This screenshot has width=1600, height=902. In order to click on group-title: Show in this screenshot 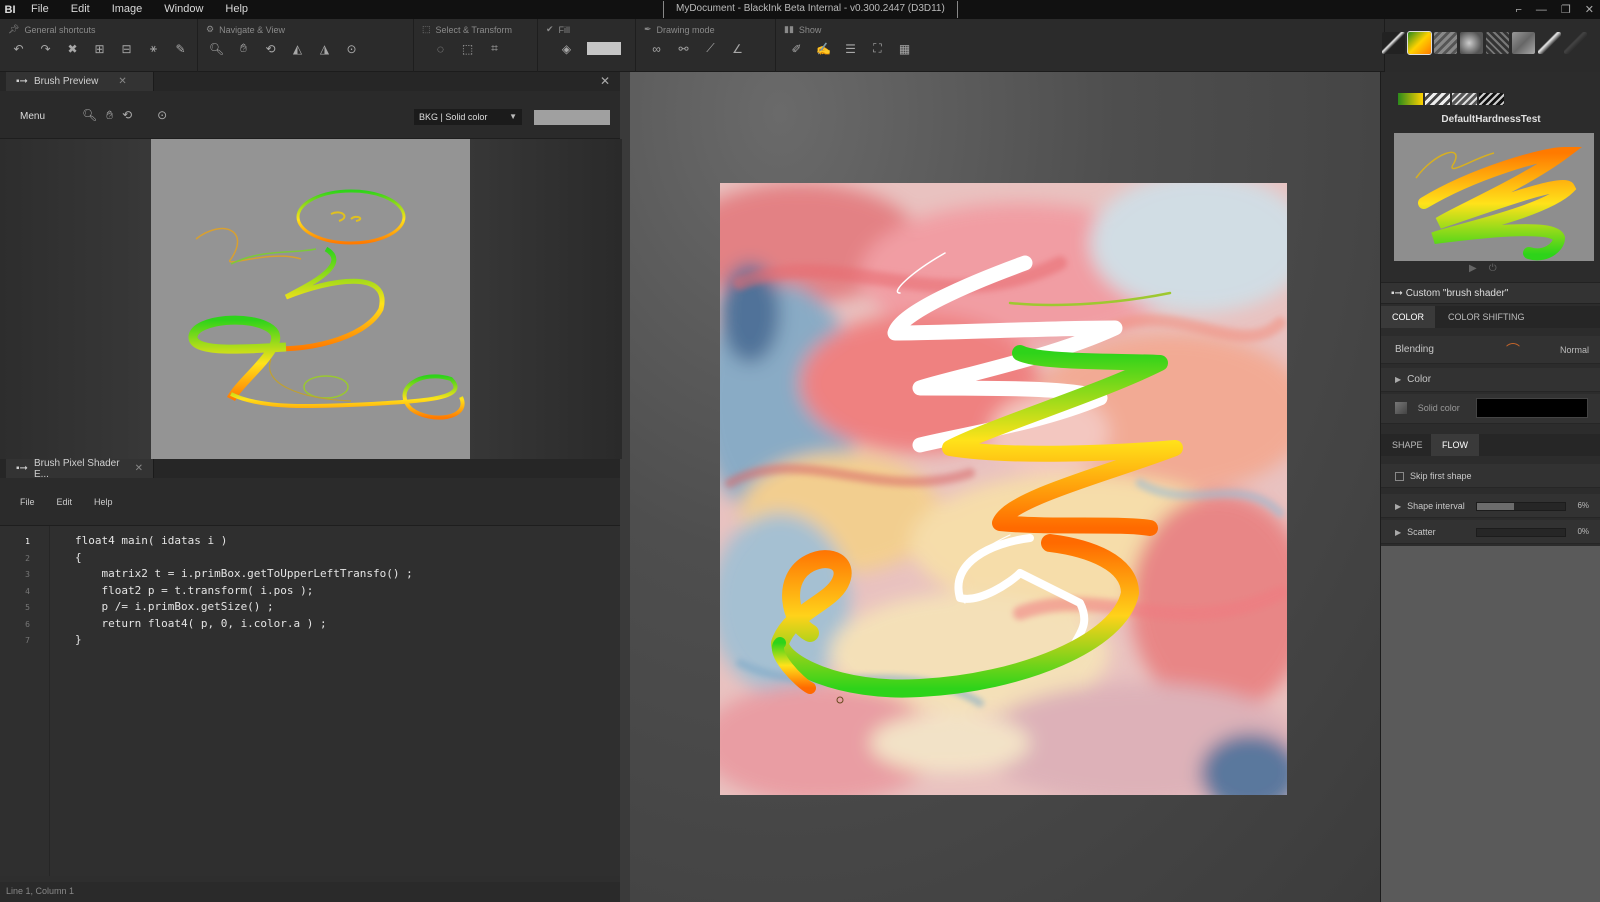, I will do `click(810, 29)`.